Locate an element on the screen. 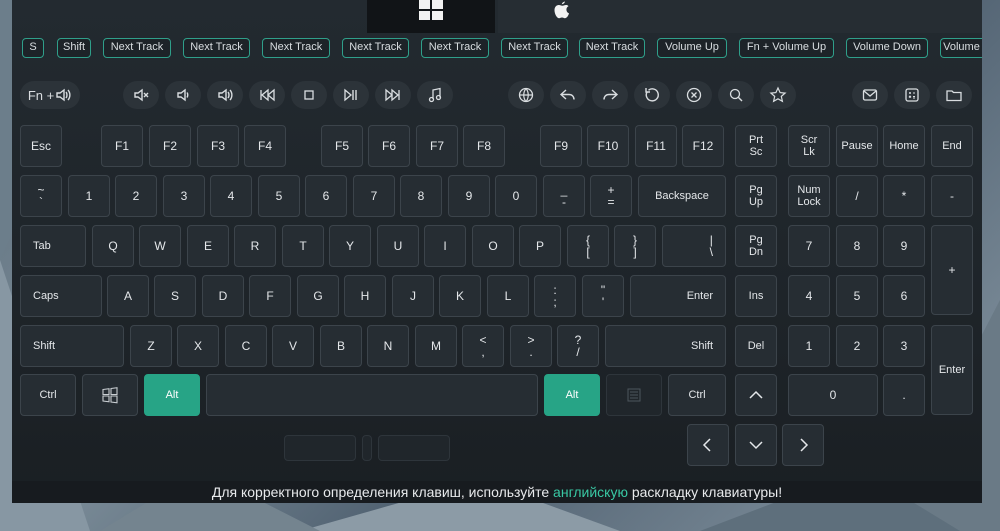  key-t: T is located at coordinates (303, 246).